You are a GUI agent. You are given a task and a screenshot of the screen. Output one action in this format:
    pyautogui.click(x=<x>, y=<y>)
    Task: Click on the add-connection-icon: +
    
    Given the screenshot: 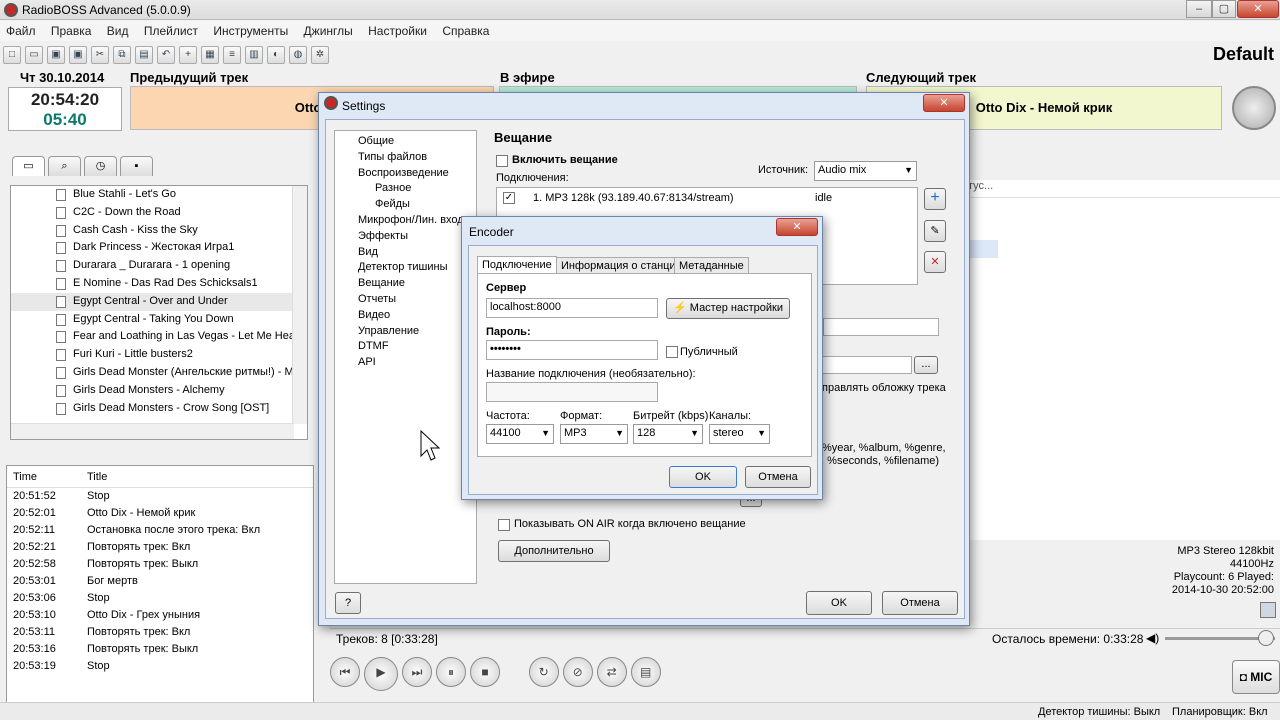 What is the action you would take?
    pyautogui.click(x=935, y=199)
    